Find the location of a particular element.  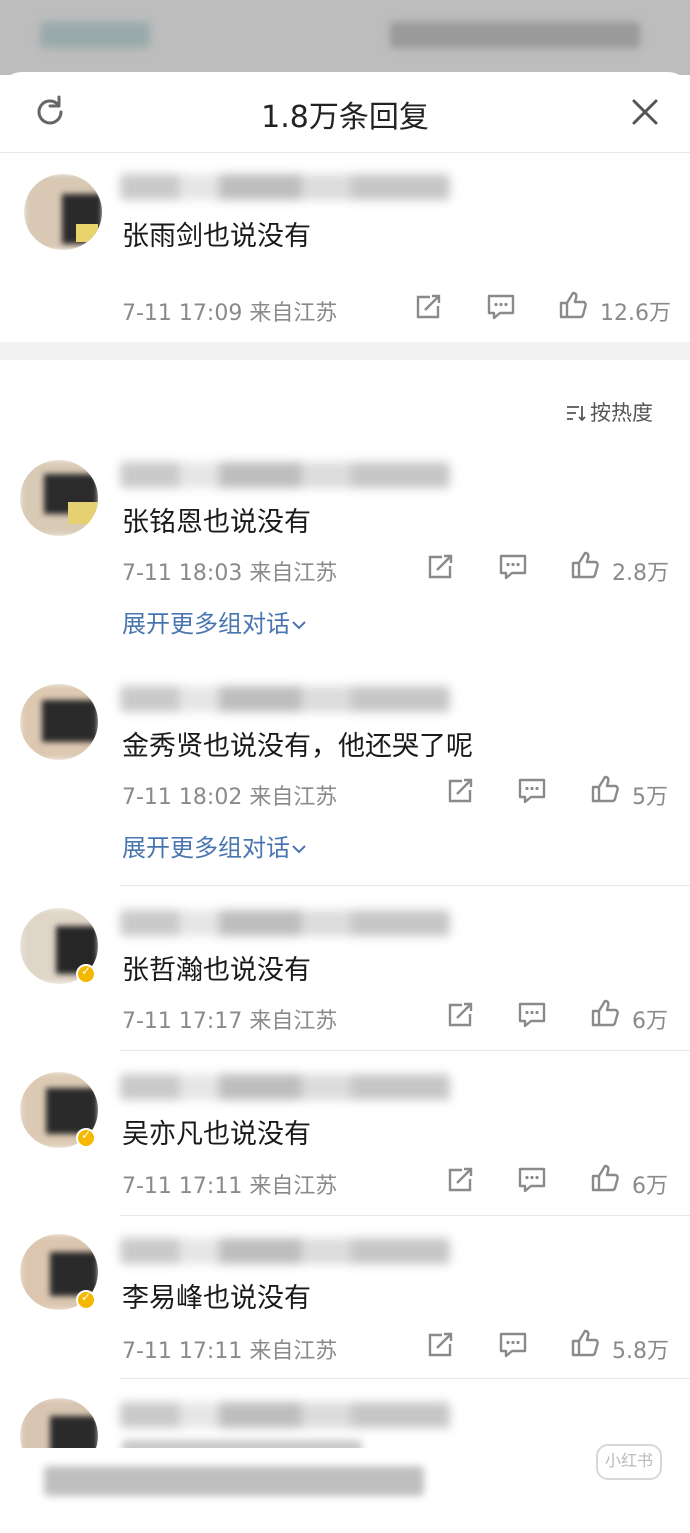

comment-meta: 7-11 18:02 来自江苏 is located at coordinates (229, 795).